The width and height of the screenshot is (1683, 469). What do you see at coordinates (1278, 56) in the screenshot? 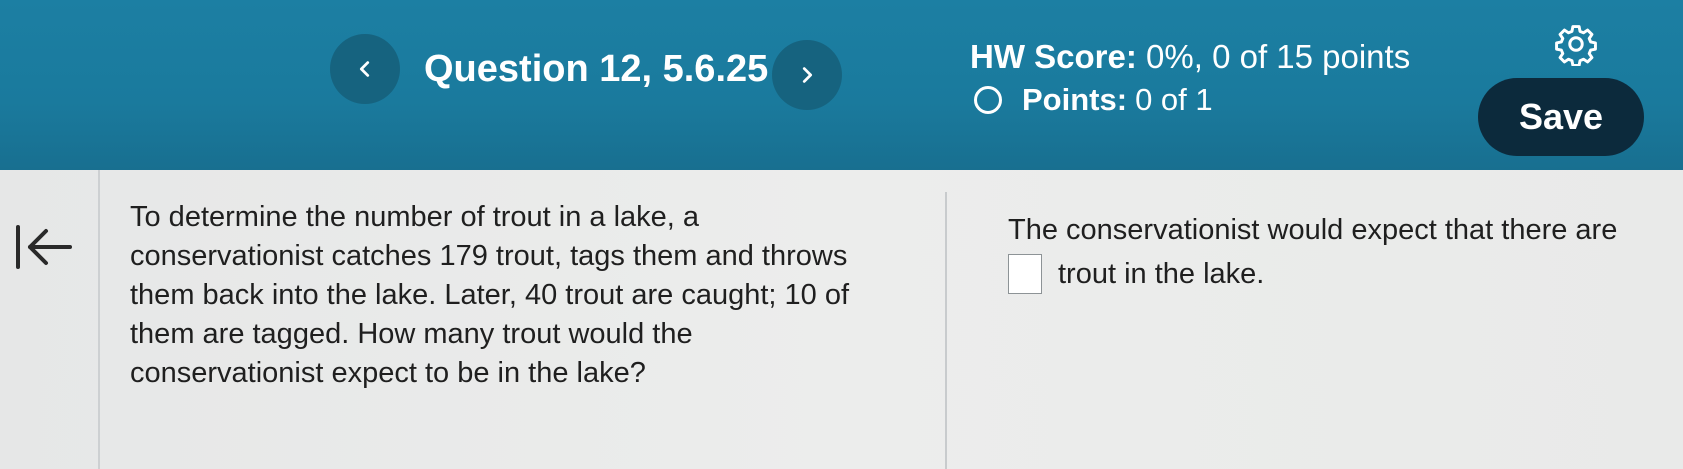
I see `hw-score-value: 0%, 0 of 15 points` at bounding box center [1278, 56].